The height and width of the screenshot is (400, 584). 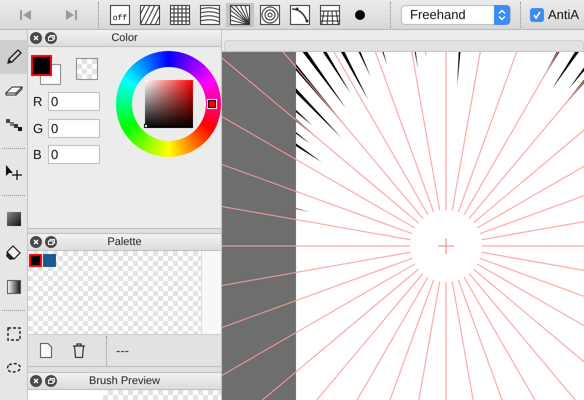 I want to click on channel-label: B, so click(x=37, y=155).